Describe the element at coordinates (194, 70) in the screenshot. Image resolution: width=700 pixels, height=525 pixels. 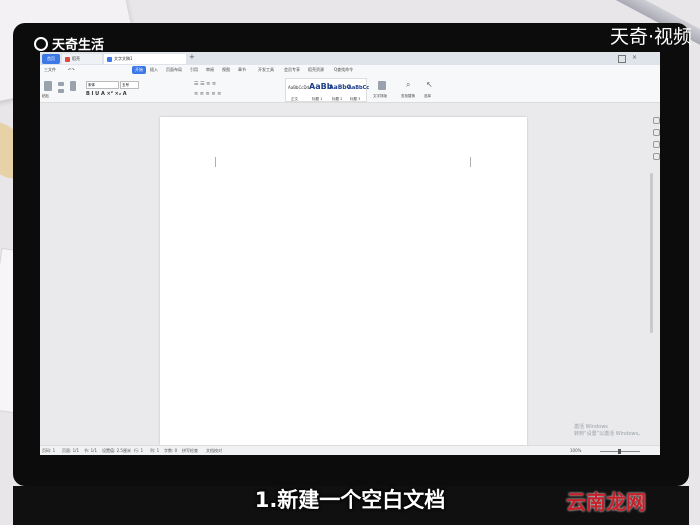
I see `menu-references: 引用` at that location.